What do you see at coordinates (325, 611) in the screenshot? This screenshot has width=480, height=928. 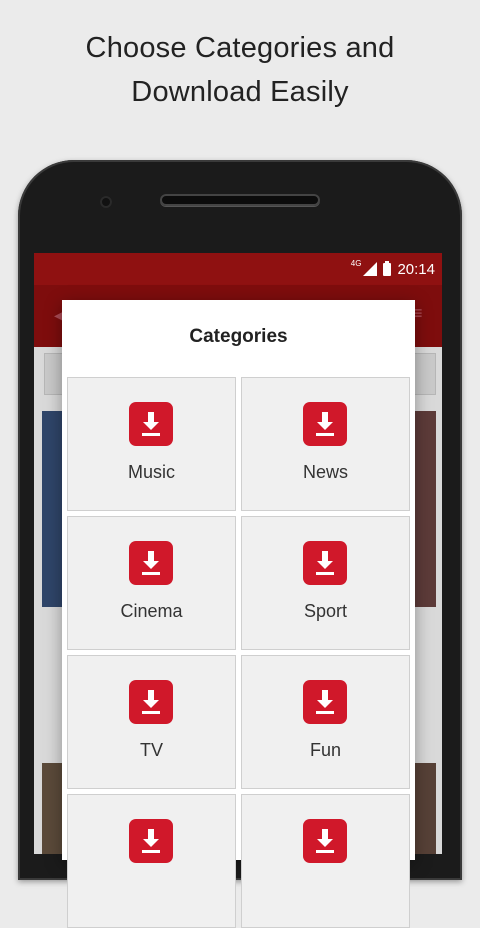 I see `category-label: Sport` at bounding box center [325, 611].